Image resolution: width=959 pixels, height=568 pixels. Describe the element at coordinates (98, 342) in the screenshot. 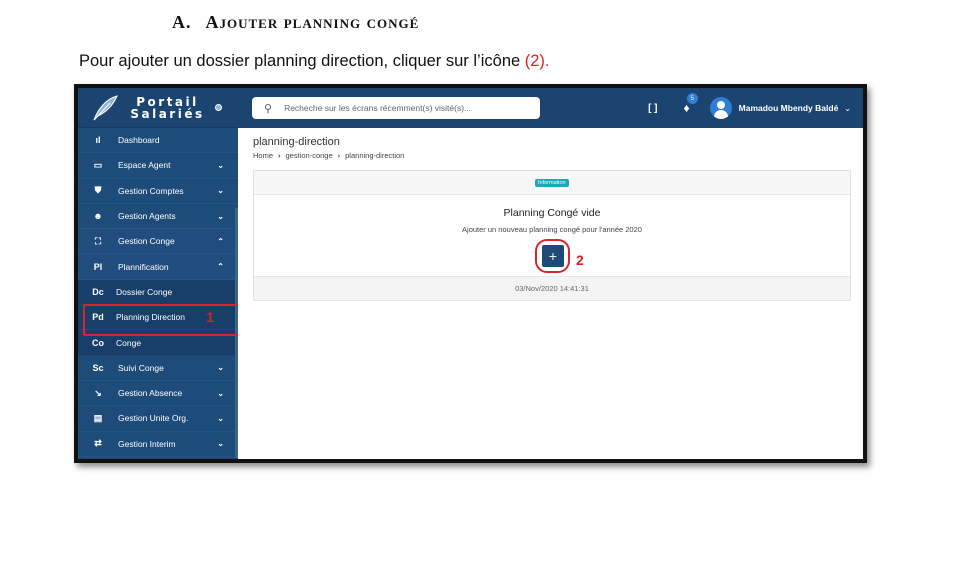

I see `abbr-icon: Co` at that location.